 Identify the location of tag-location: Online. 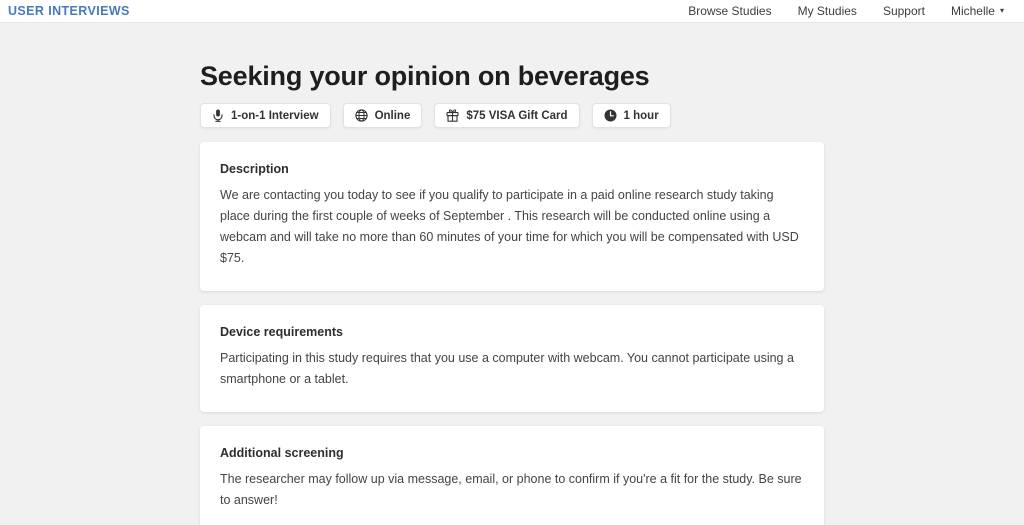
(382, 115).